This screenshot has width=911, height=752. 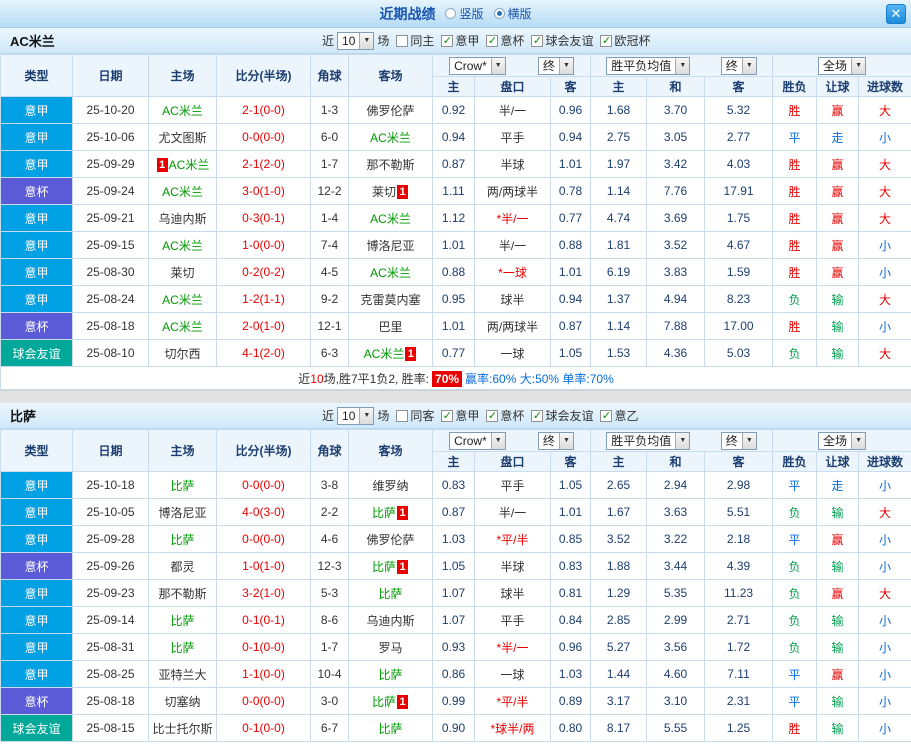 I want to click on match-date: 25-09-23, so click(x=110, y=593).